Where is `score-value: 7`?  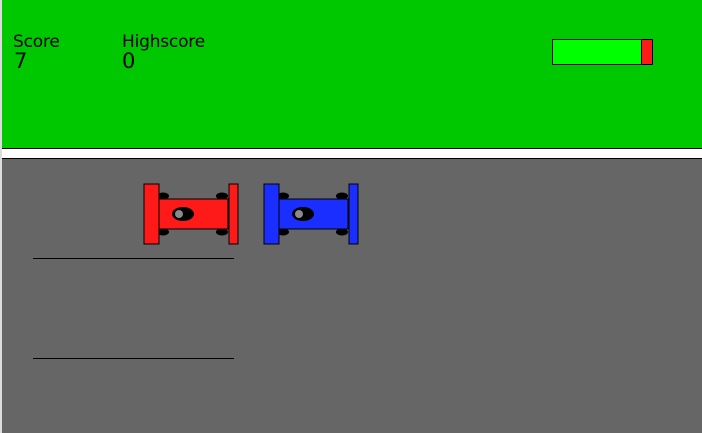 score-value: 7 is located at coordinates (21, 61).